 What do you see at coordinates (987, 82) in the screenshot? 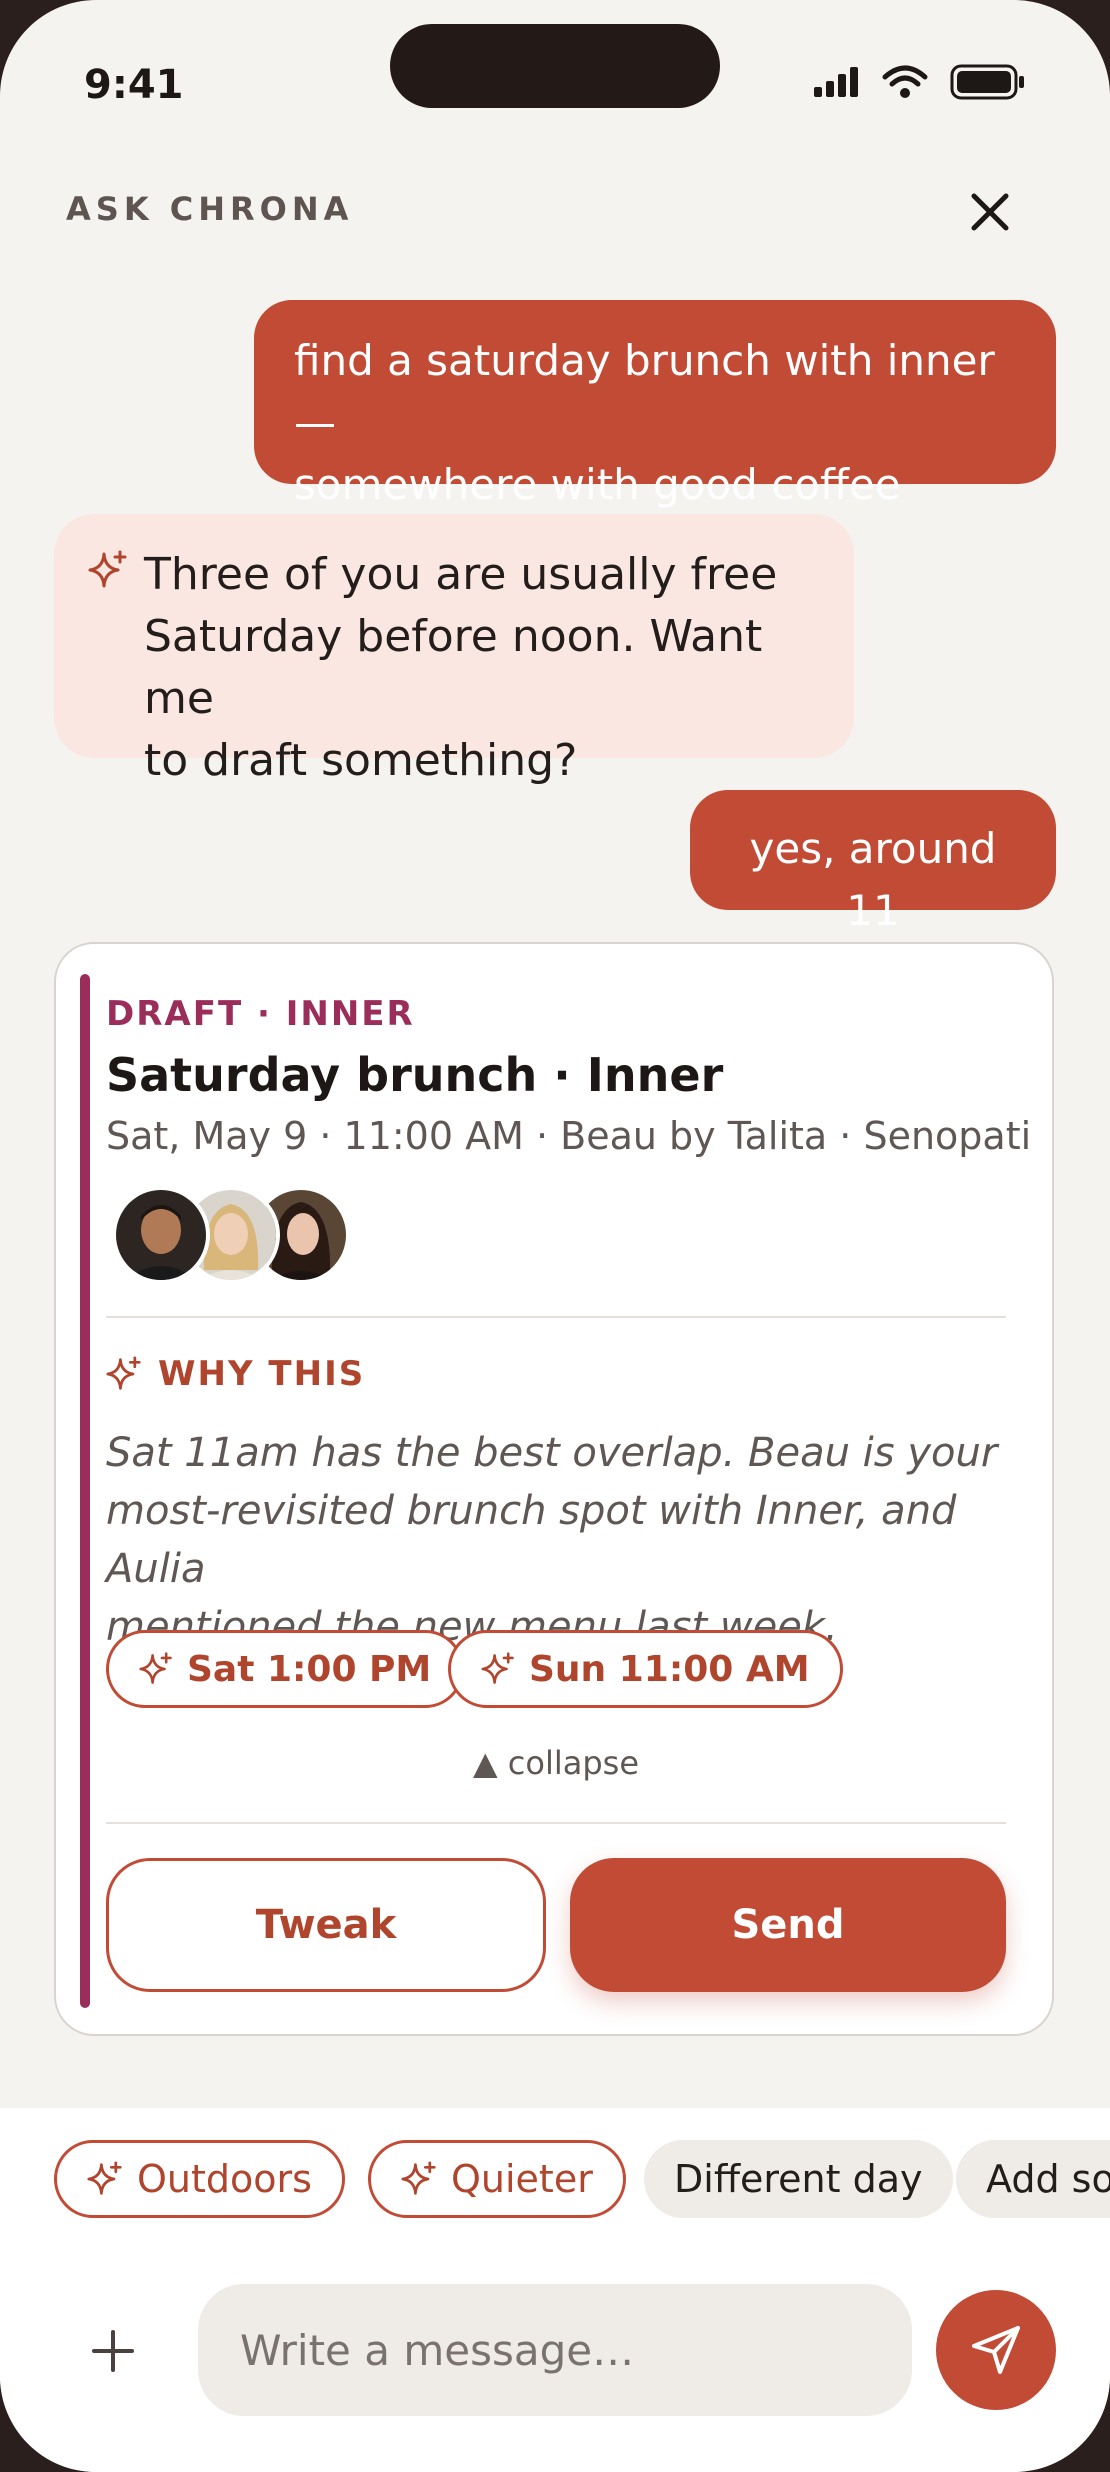
I see `battery-icon` at bounding box center [987, 82].